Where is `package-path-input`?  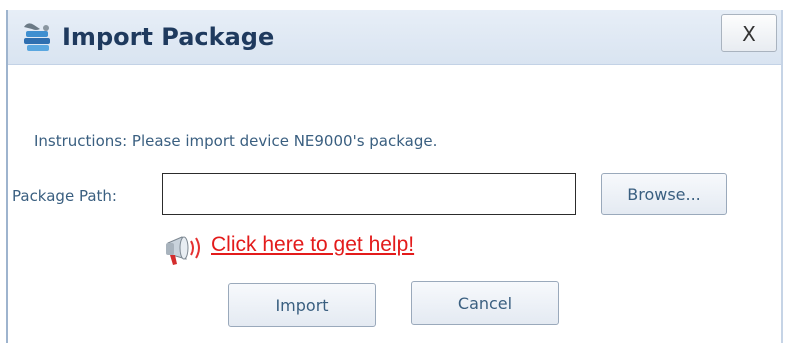 package-path-input is located at coordinates (369, 194).